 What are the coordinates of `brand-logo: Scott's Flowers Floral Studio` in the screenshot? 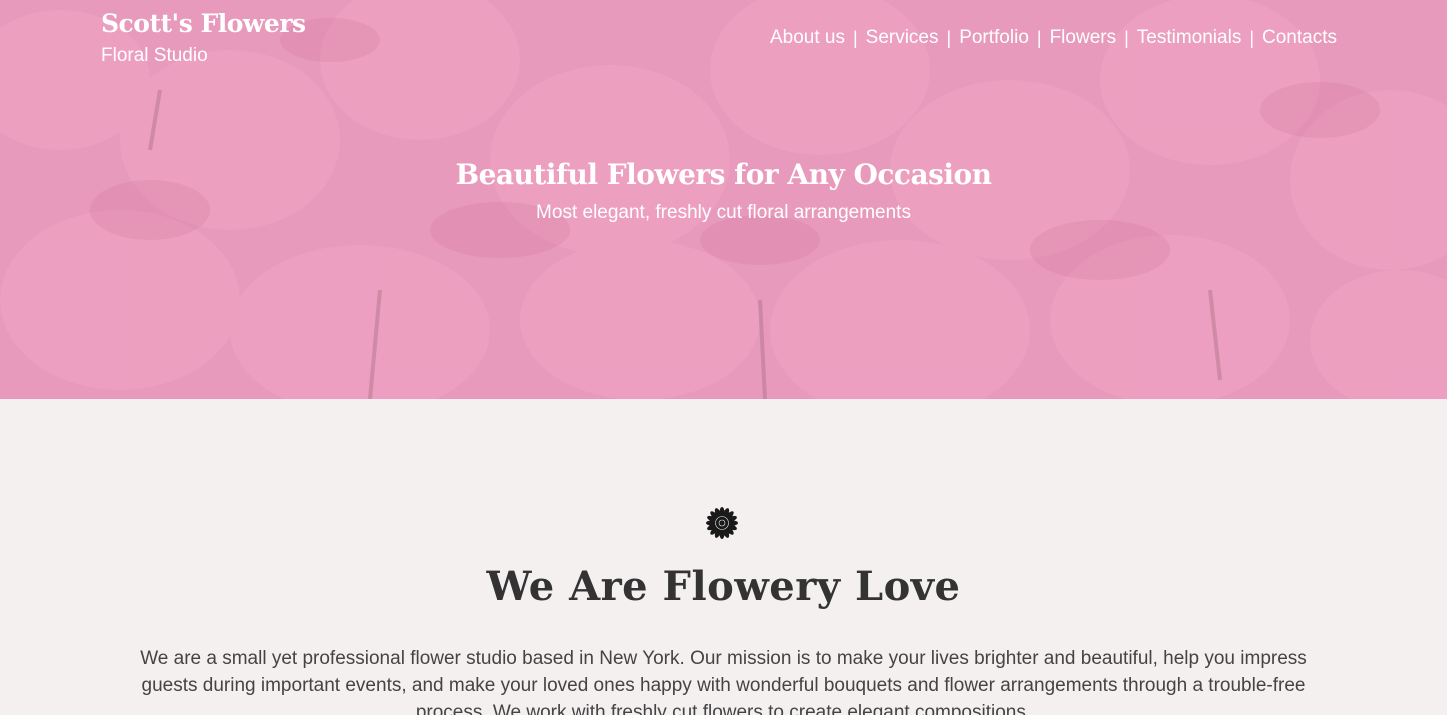 It's located at (203, 38).